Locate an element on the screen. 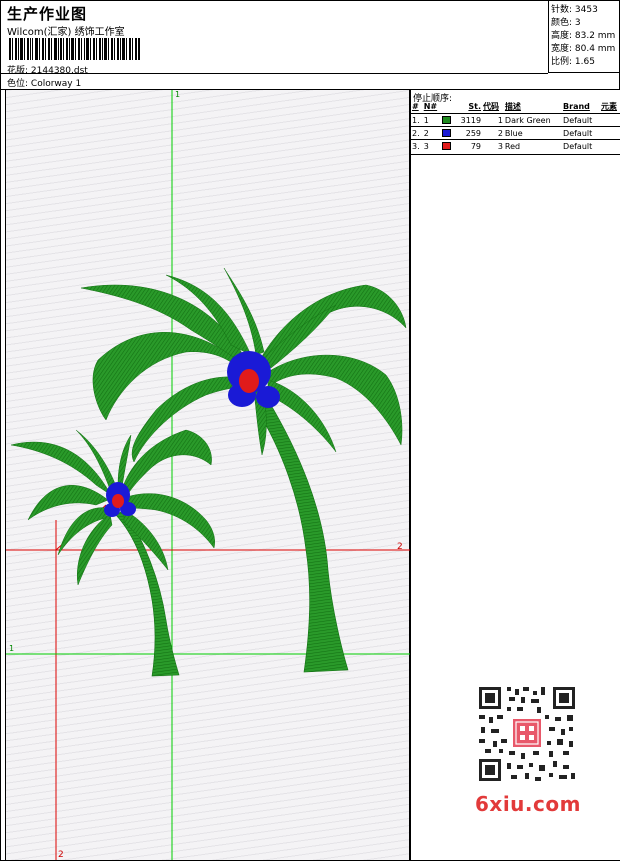 The height and width of the screenshot is (861, 620). colorway-value: Colorway 1 is located at coordinates (56, 84).